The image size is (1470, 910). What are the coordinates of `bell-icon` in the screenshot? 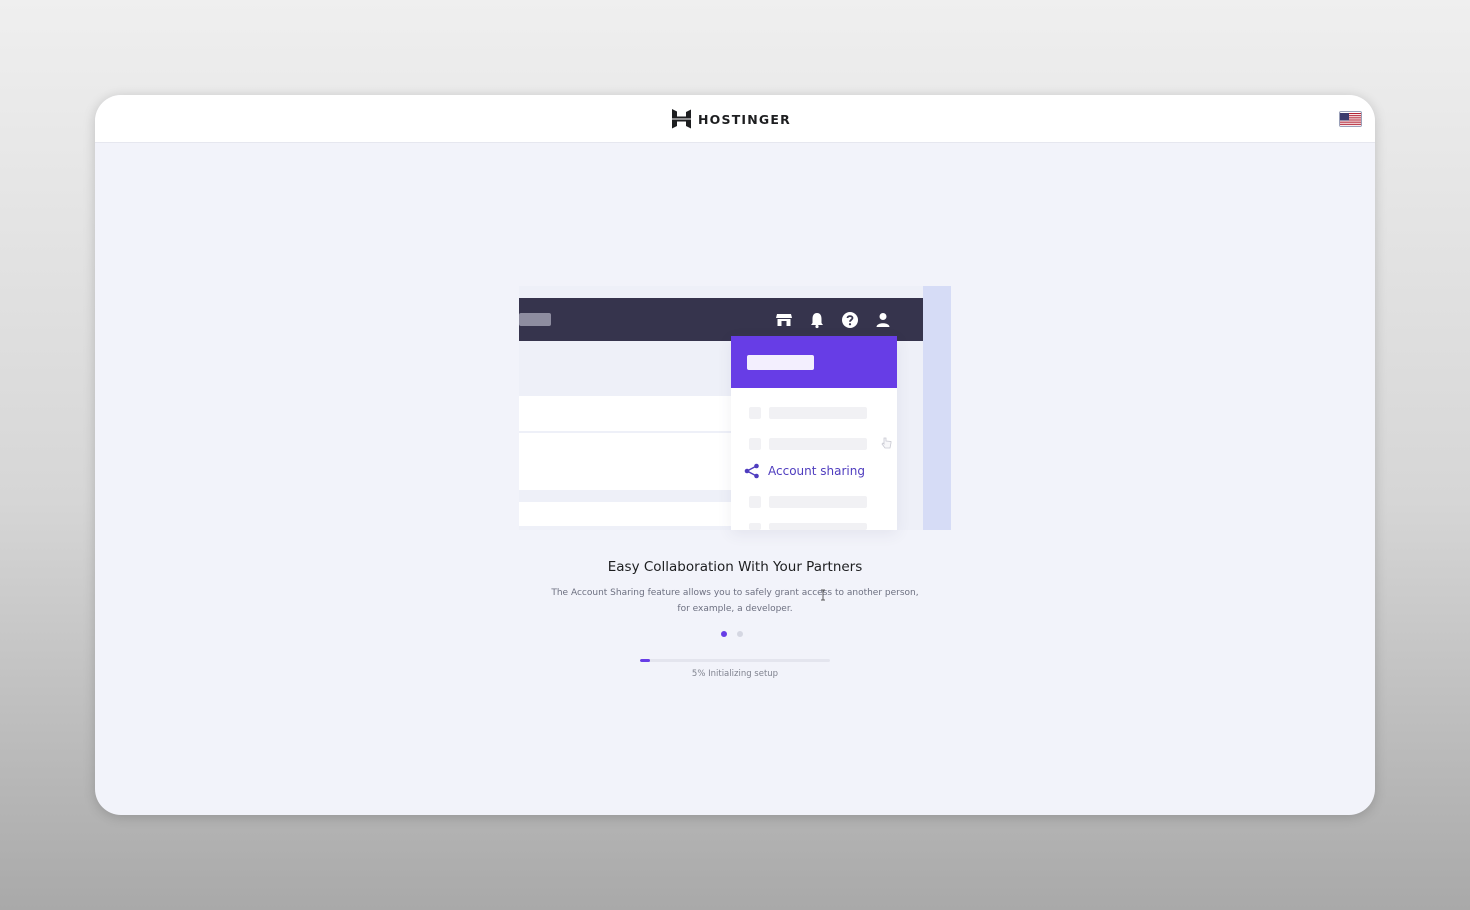 It's located at (817, 321).